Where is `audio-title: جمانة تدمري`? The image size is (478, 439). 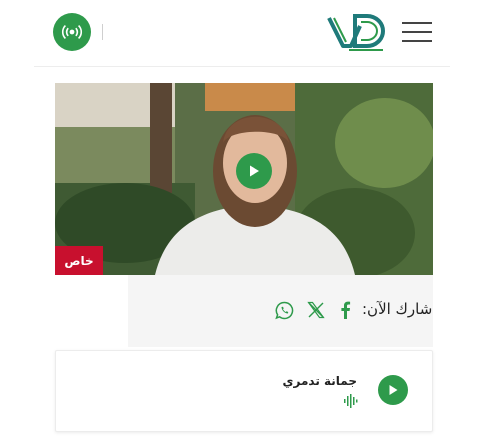
audio-title: جمانة تدمري is located at coordinates (316, 381).